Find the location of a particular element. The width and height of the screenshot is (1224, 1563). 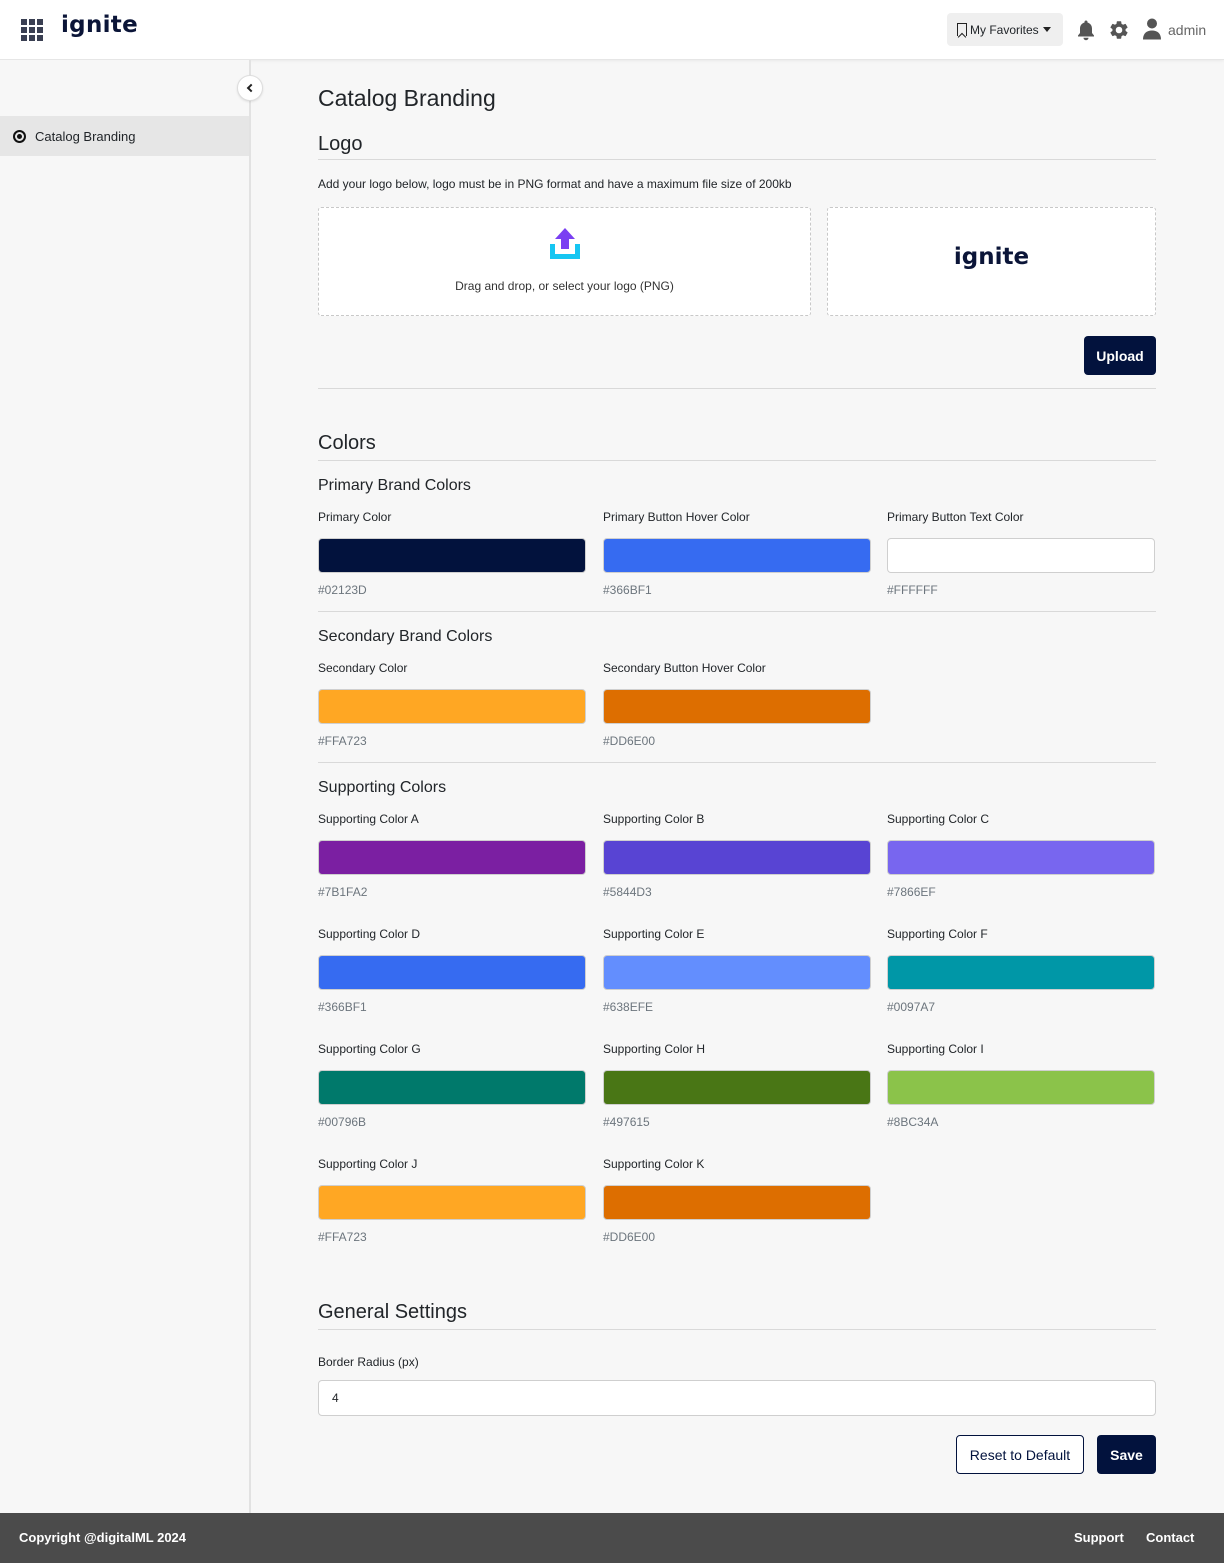

color-field: Supporting Color E #638EFE is located at coordinates (737, 970).